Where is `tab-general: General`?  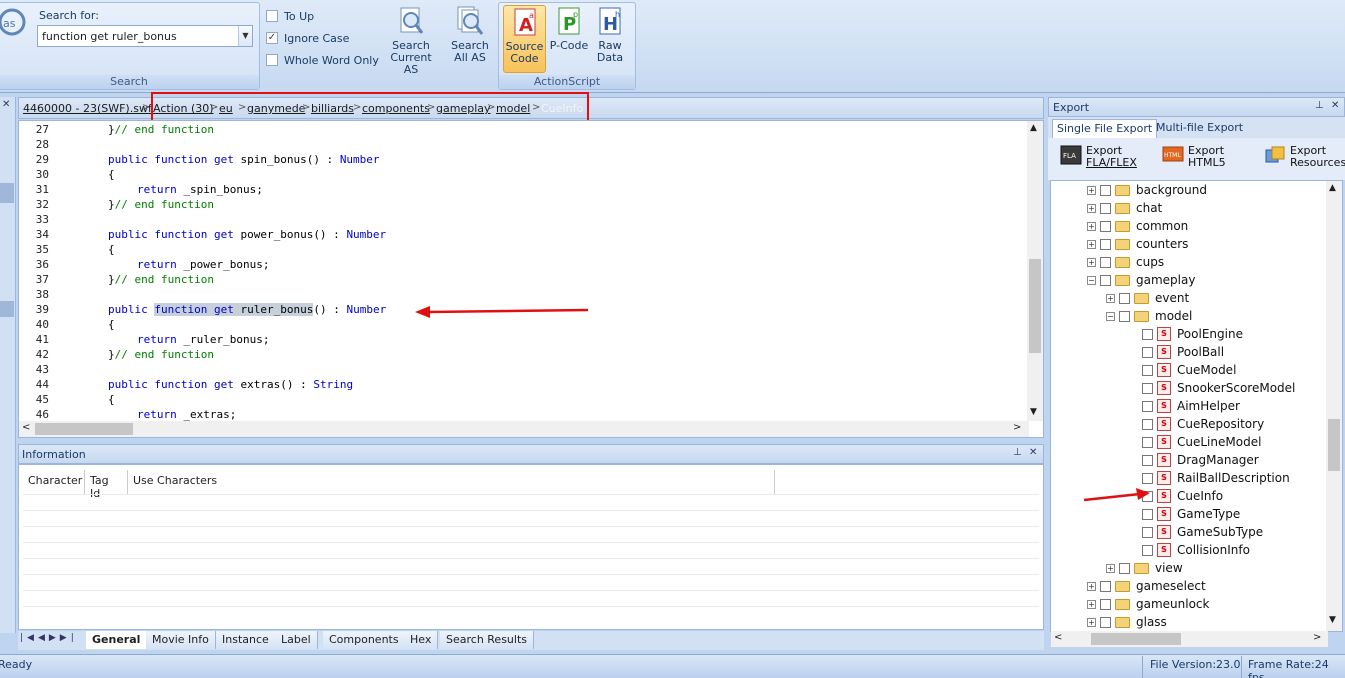
tab-general: General is located at coordinates (117, 640).